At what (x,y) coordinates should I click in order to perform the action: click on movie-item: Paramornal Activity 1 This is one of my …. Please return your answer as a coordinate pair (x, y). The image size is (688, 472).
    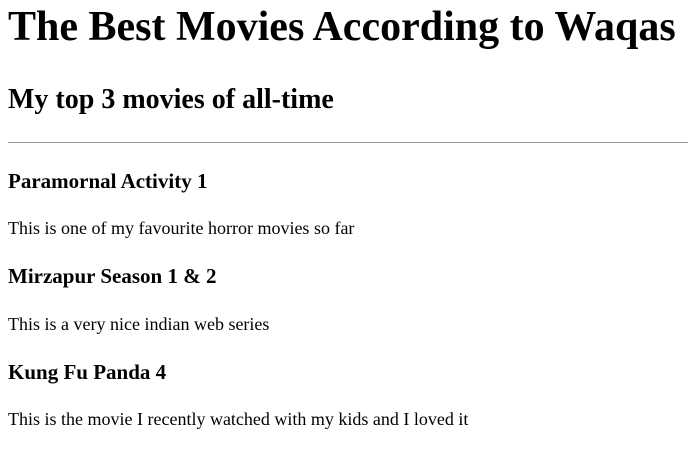
    Looking at the image, I should click on (348, 204).